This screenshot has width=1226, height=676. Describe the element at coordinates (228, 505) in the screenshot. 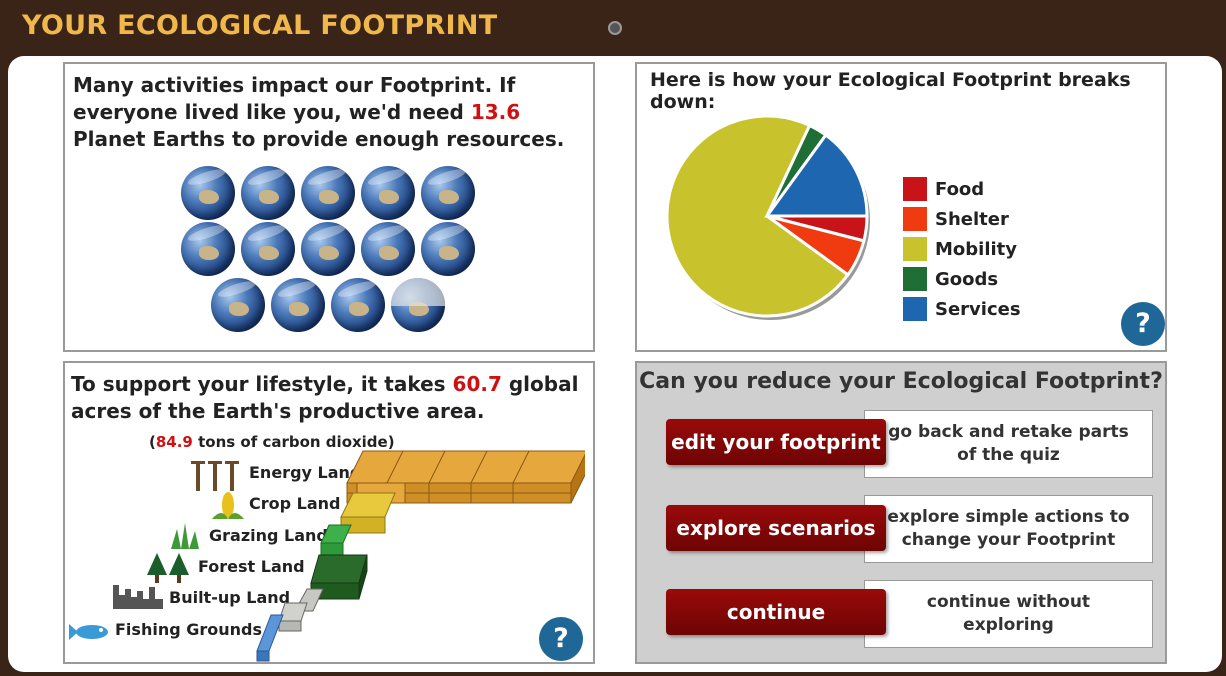

I see `crop-land-icon` at that location.